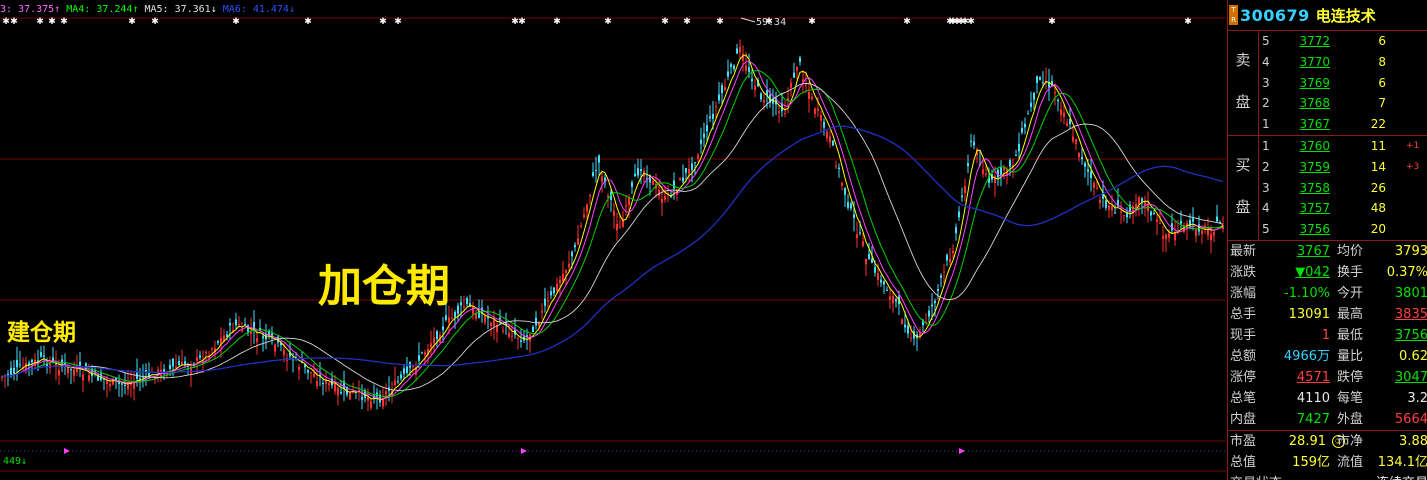 This screenshot has width=1427, height=480. What do you see at coordinates (30, 9) in the screenshot?
I see `ma-indicator-0: 3: 37.375↑` at bounding box center [30, 9].